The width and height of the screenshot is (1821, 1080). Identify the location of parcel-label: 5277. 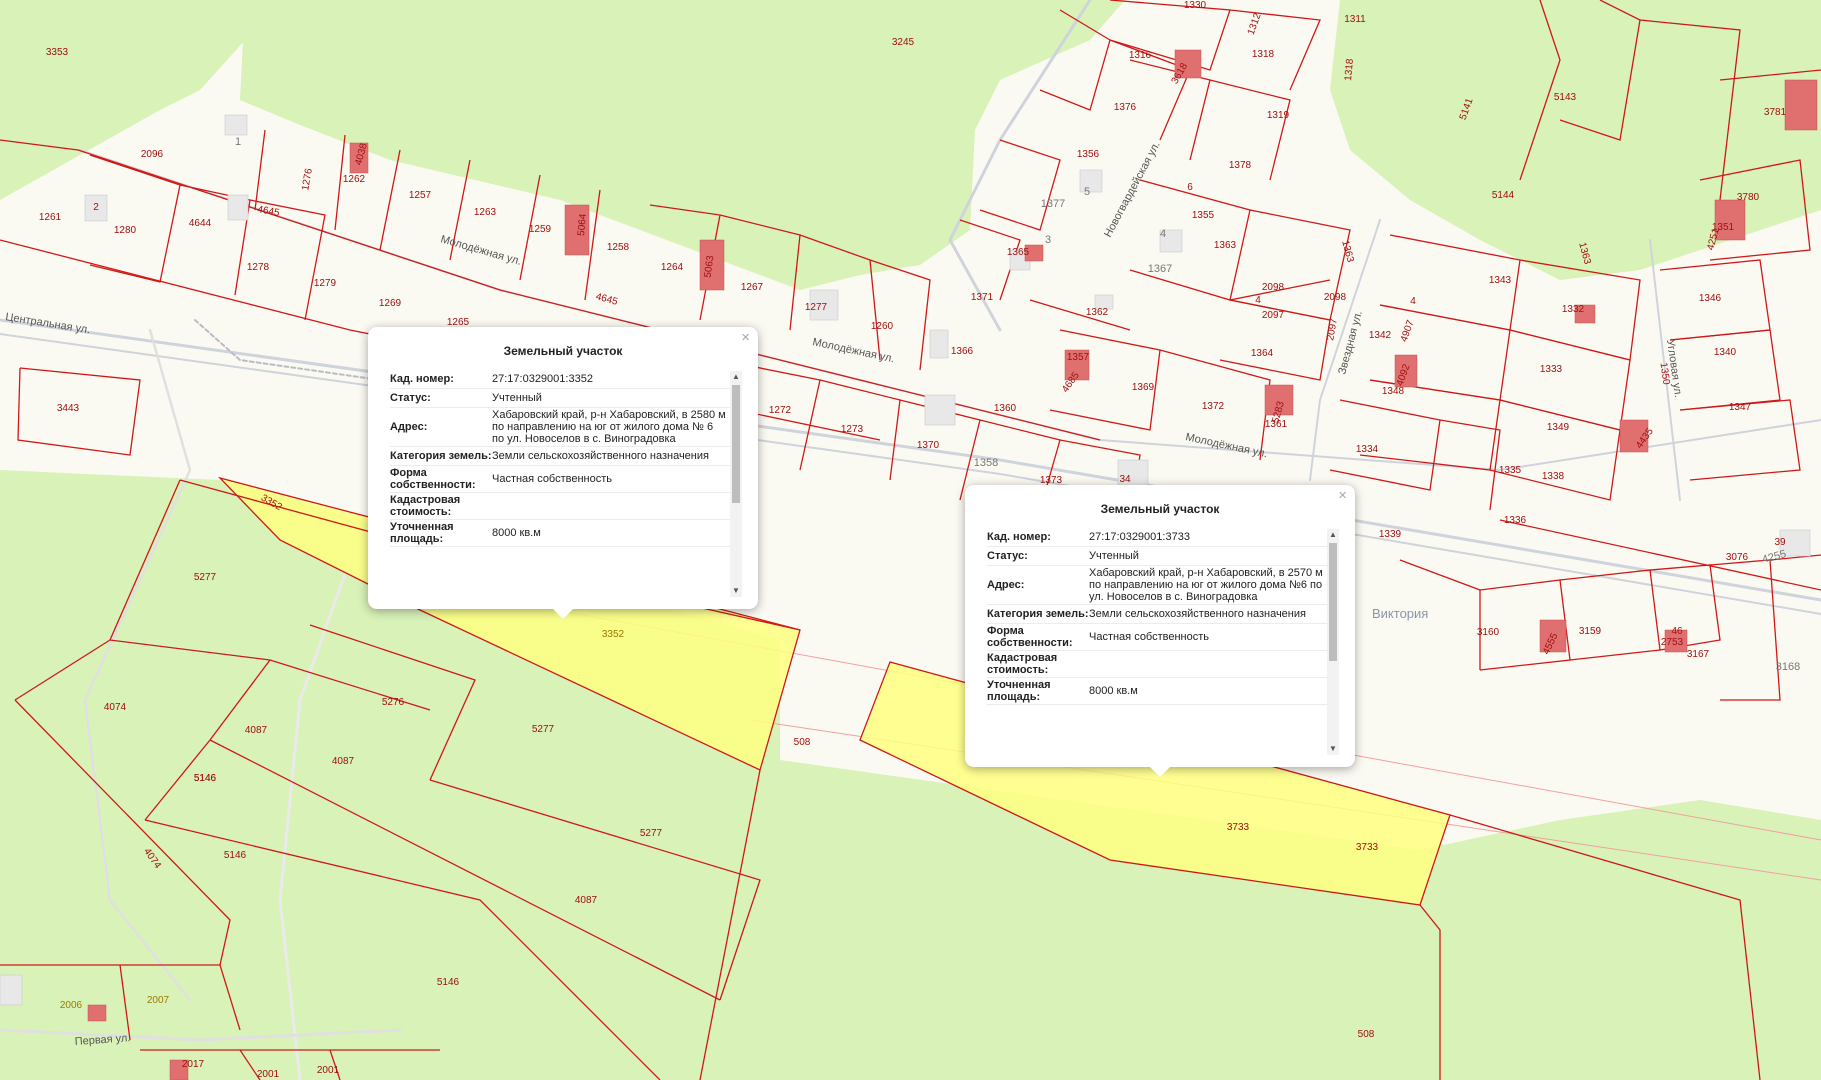
(651, 833).